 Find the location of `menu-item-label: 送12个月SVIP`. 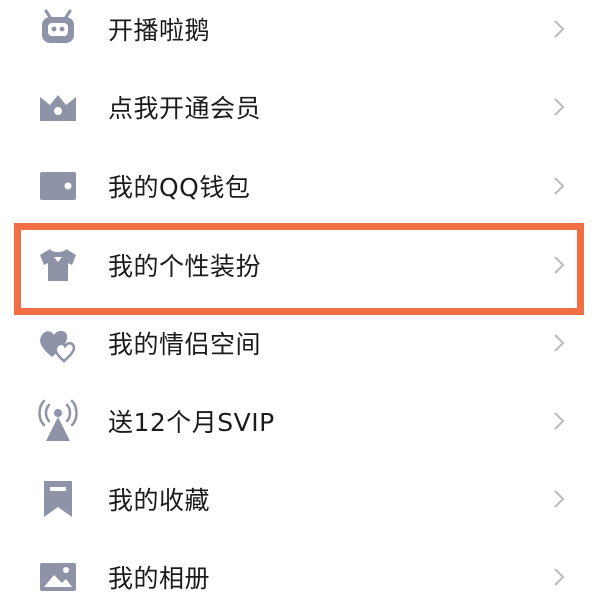

menu-item-label: 送12个月SVIP is located at coordinates (191, 422).